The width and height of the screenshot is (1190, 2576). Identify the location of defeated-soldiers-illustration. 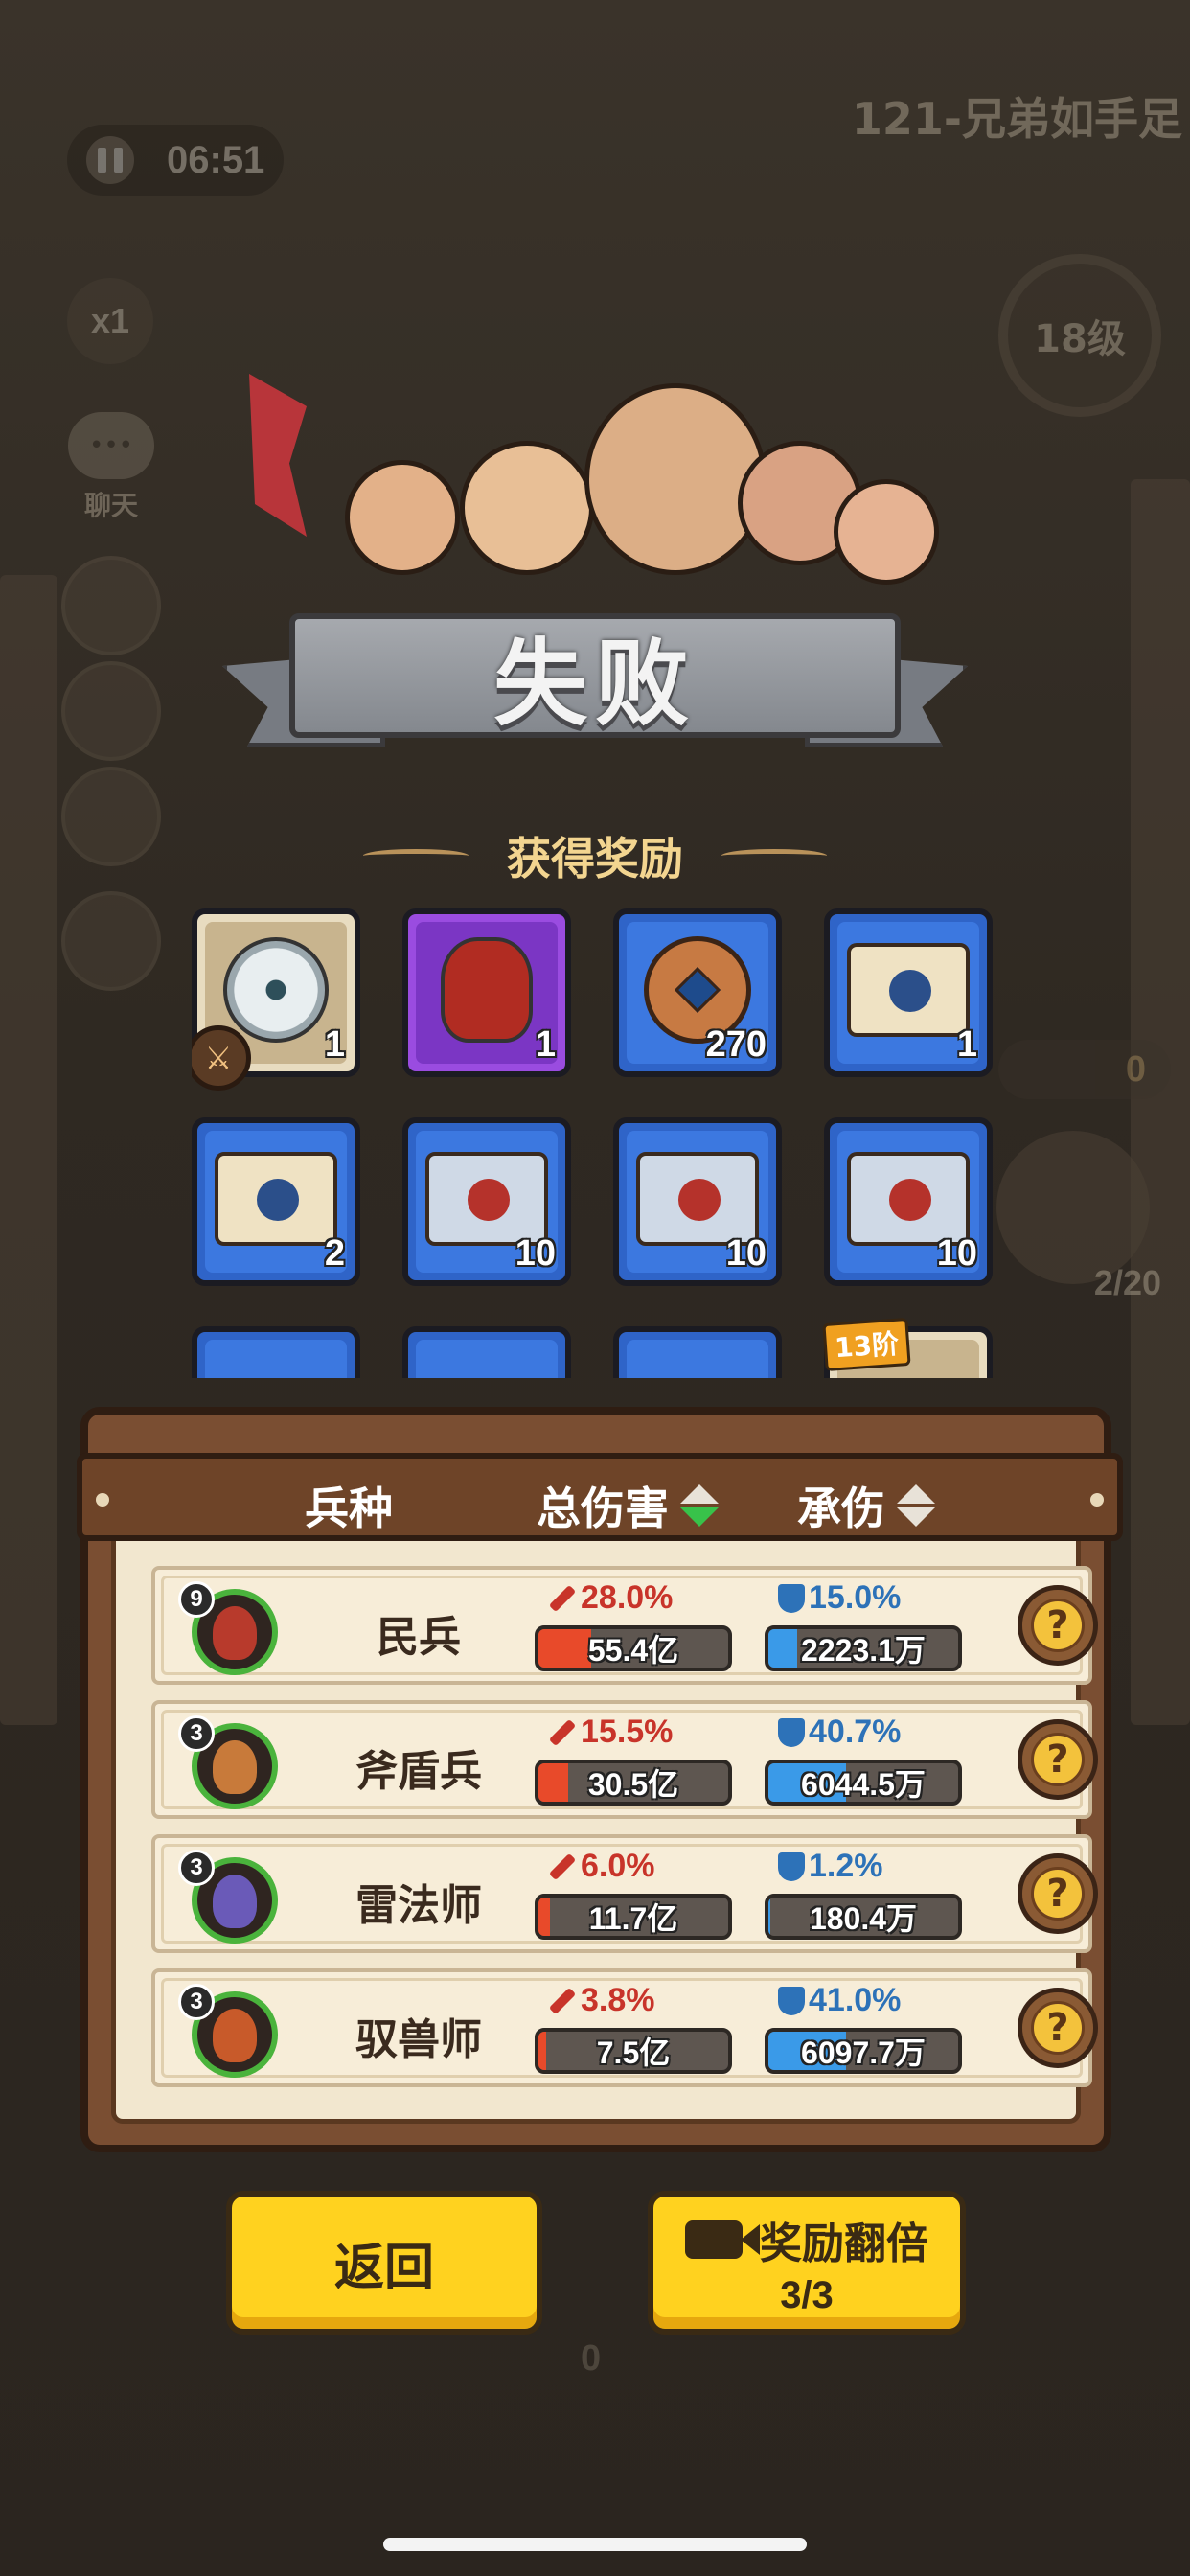
(589, 469).